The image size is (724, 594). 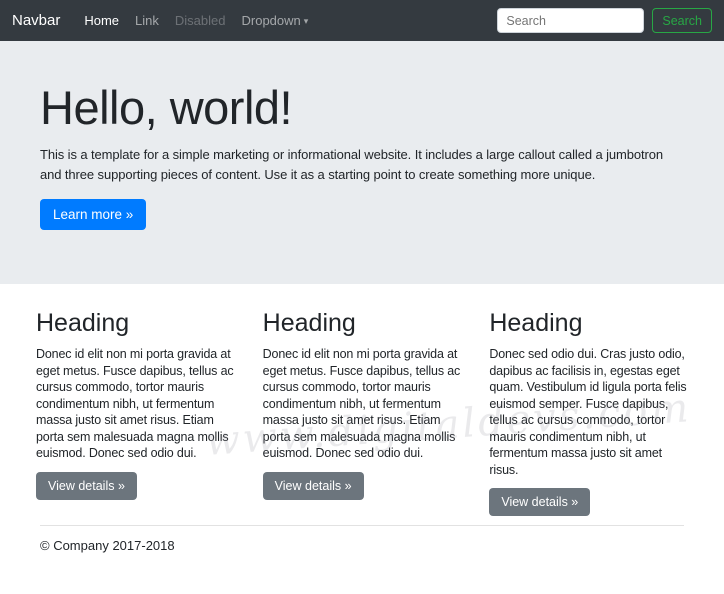 I want to click on nav-item-dropdown-label: Dropdown, so click(x=271, y=20).